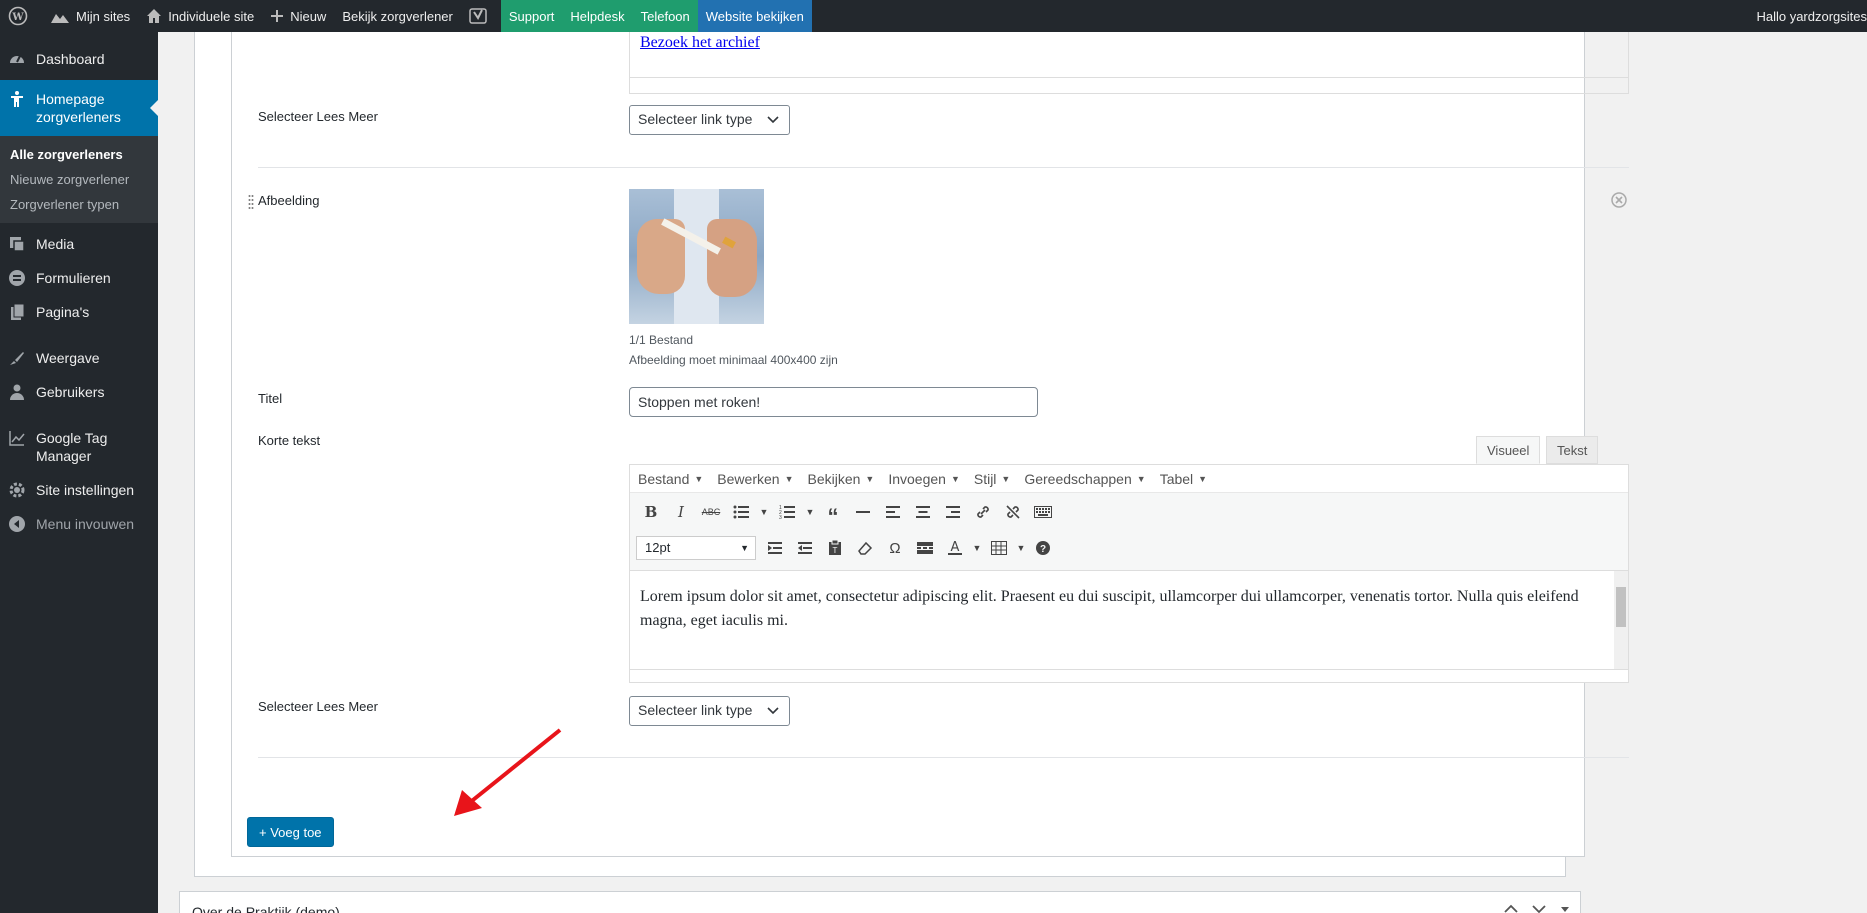 This screenshot has width=1867, height=913. What do you see at coordinates (925, 548) in the screenshot?
I see `read-more-tag-icon` at bounding box center [925, 548].